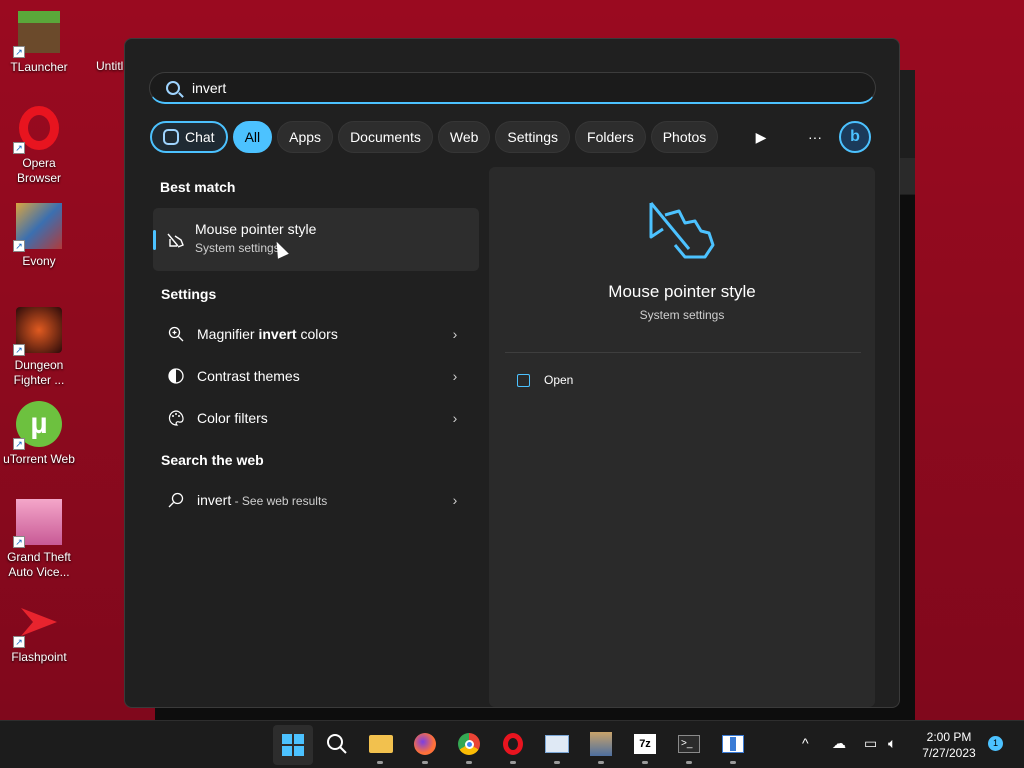 The width and height of the screenshot is (1024, 768). Describe the element at coordinates (683, 352) in the screenshot. I see `preview-divider` at that location.